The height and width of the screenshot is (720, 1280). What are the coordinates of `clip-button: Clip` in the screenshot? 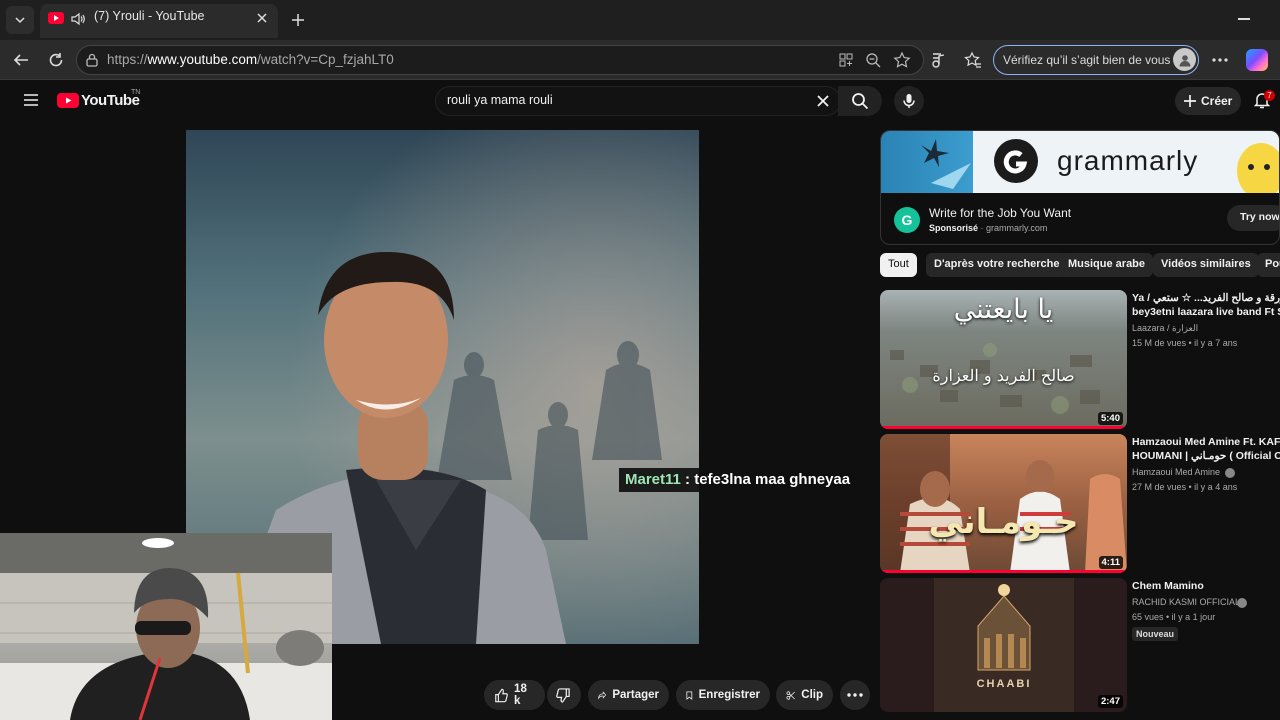 It's located at (804, 695).